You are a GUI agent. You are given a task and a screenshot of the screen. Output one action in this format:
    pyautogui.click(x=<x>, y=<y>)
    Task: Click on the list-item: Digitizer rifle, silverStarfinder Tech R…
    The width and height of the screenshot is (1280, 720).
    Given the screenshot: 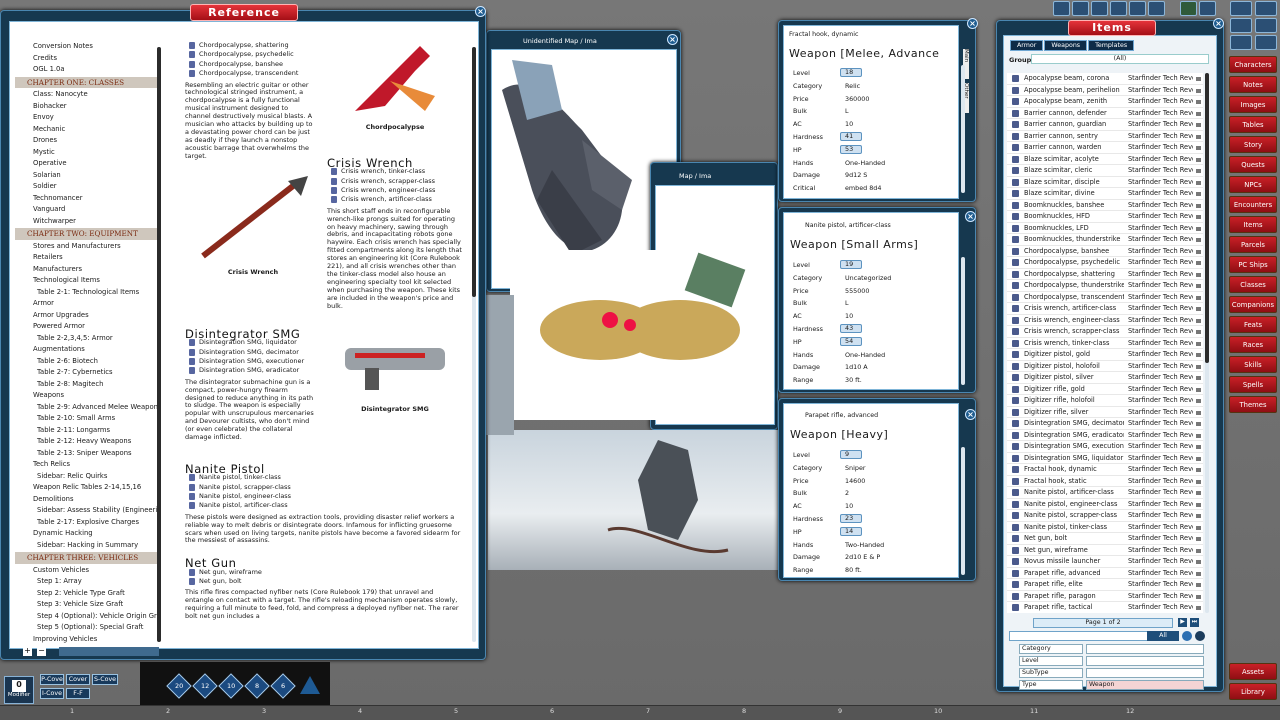 What is the action you would take?
    pyautogui.click(x=1105, y=413)
    